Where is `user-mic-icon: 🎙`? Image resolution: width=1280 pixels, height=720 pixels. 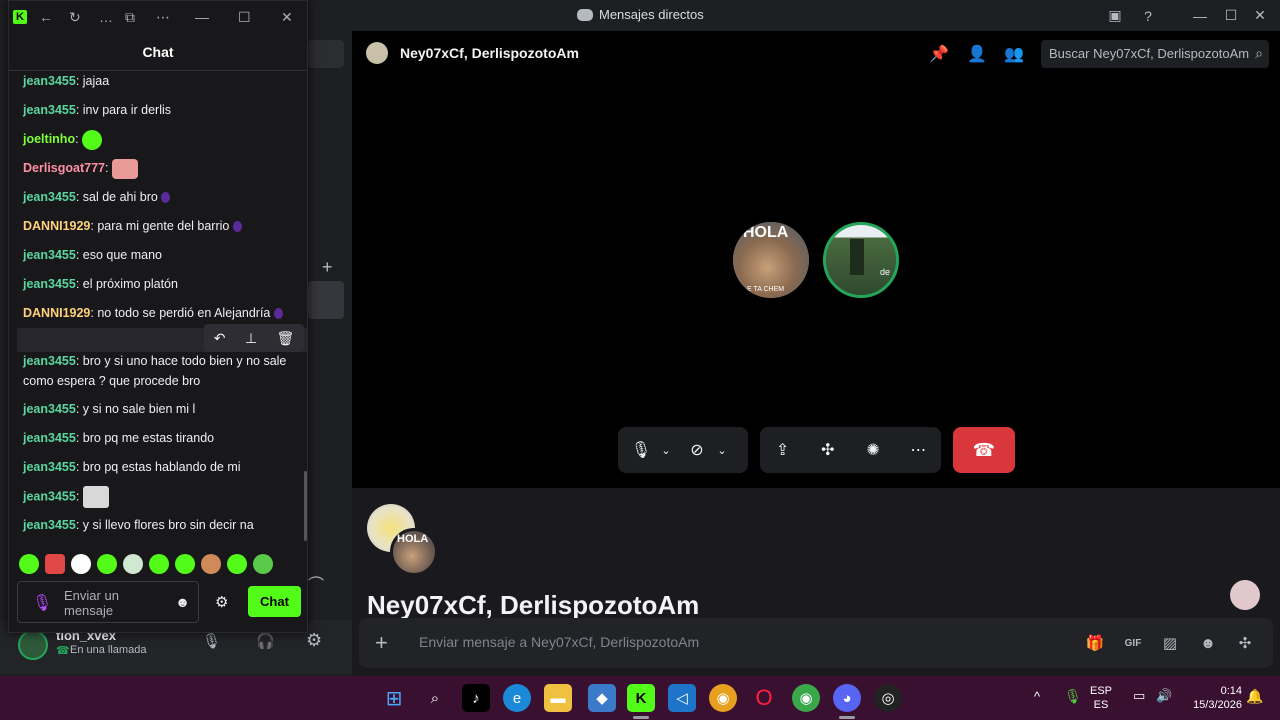 user-mic-icon: 🎙 is located at coordinates (211, 641).